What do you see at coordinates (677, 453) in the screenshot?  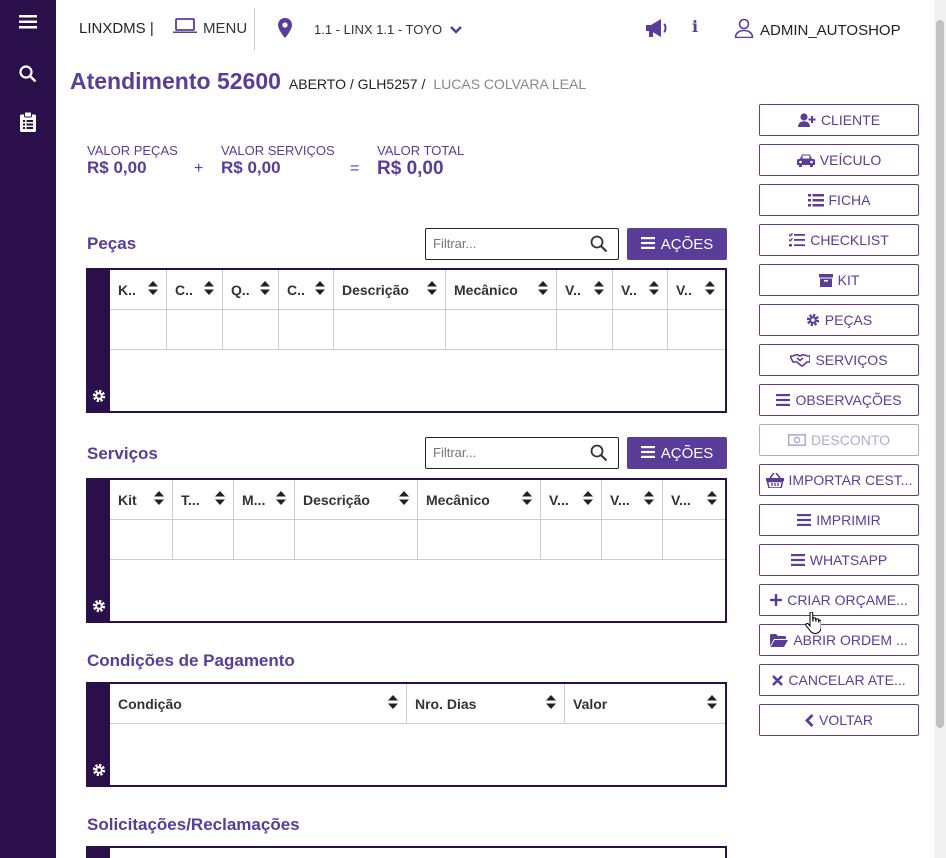 I see `services-actions-button: AÇÕES` at bounding box center [677, 453].